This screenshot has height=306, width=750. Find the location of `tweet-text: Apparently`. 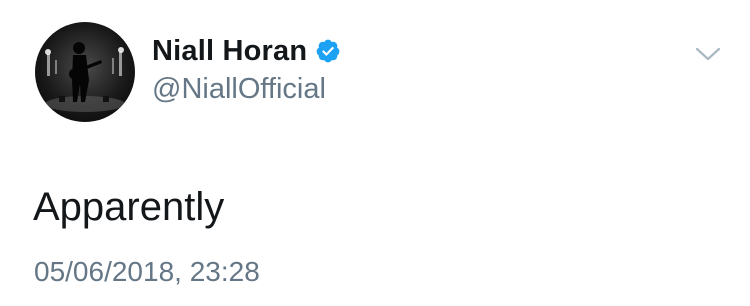

tweet-text: Apparently is located at coordinates (129, 207).